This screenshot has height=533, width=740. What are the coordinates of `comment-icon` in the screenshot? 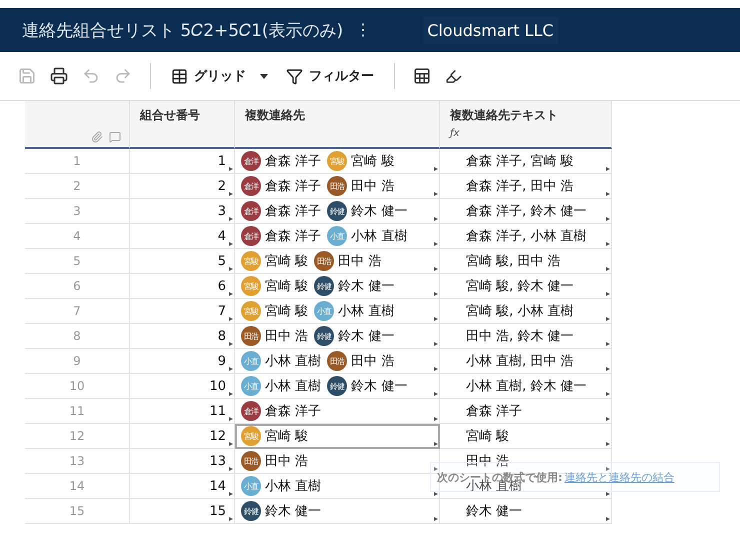 It's located at (115, 137).